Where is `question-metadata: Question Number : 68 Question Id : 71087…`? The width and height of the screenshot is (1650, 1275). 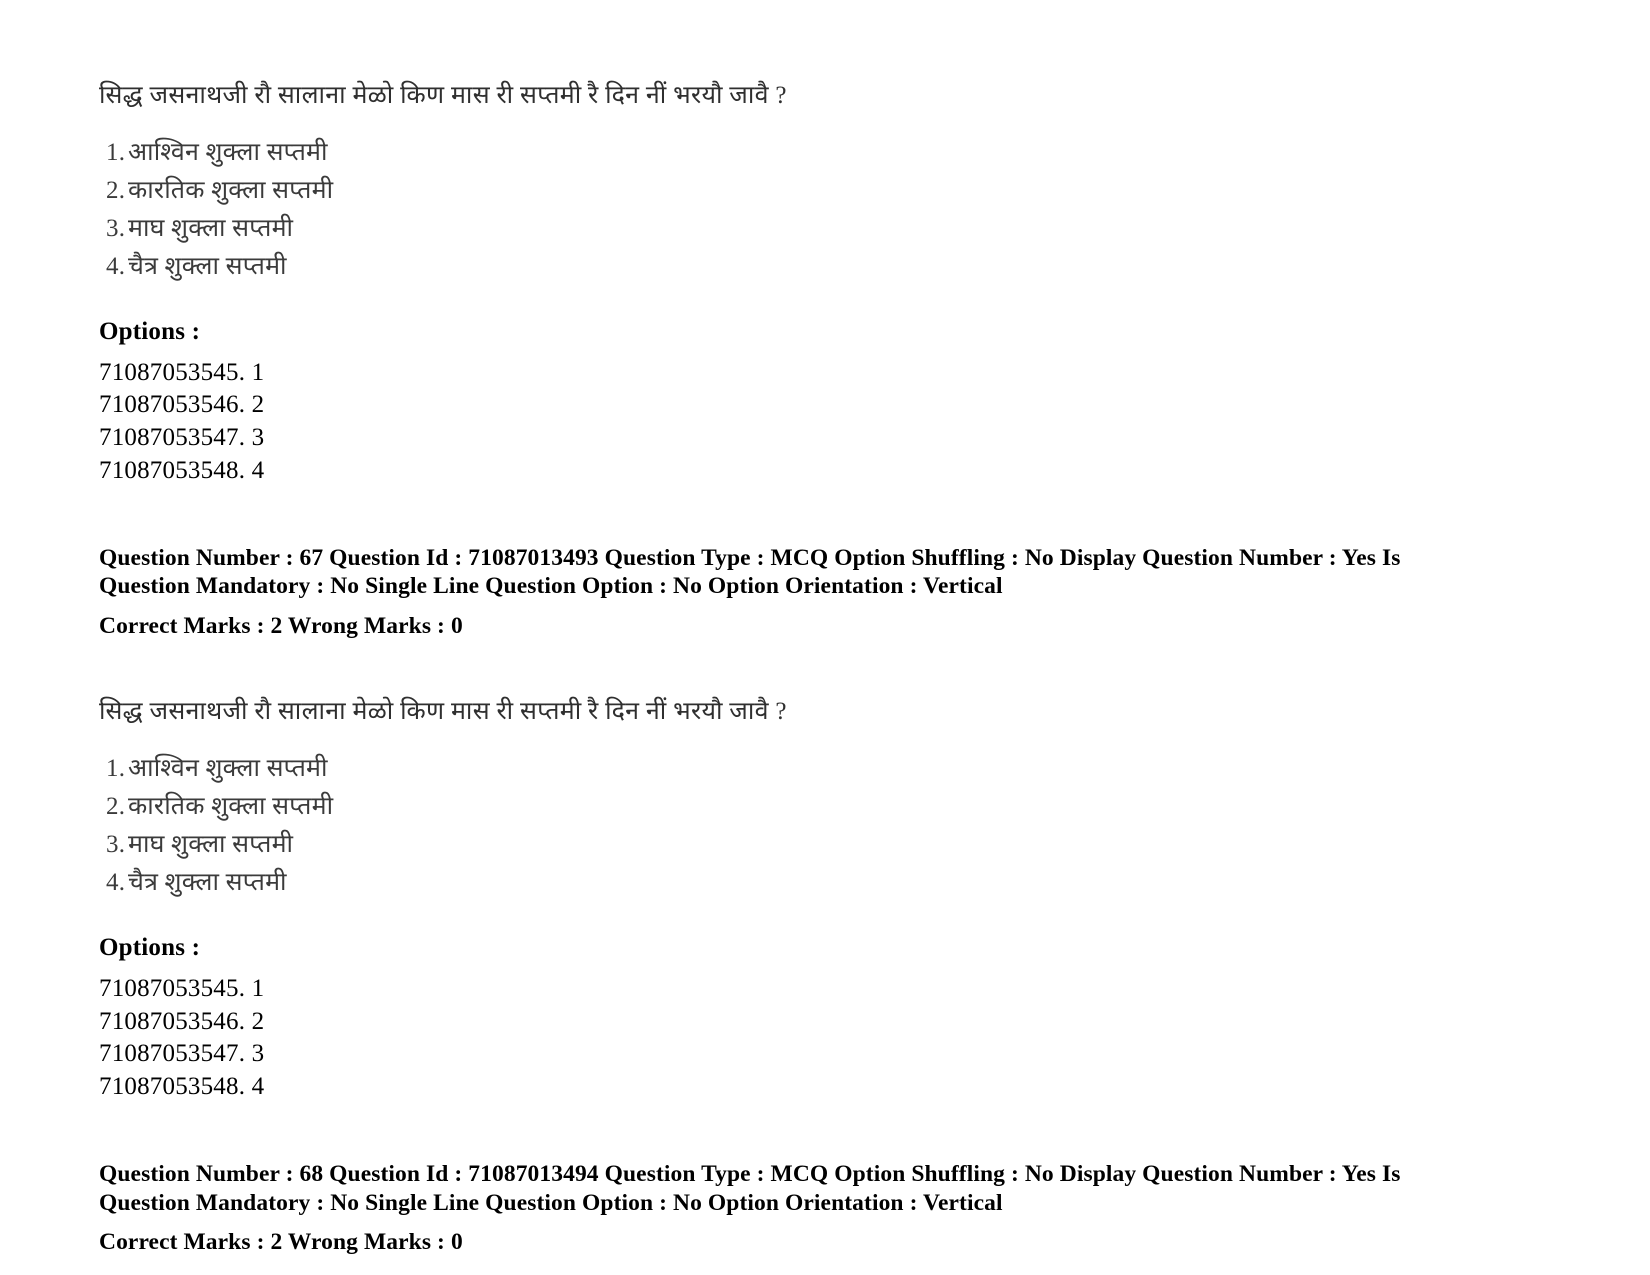
question-metadata: Question Number : 68 Question Id : 71087… is located at coordinates (809, 1208).